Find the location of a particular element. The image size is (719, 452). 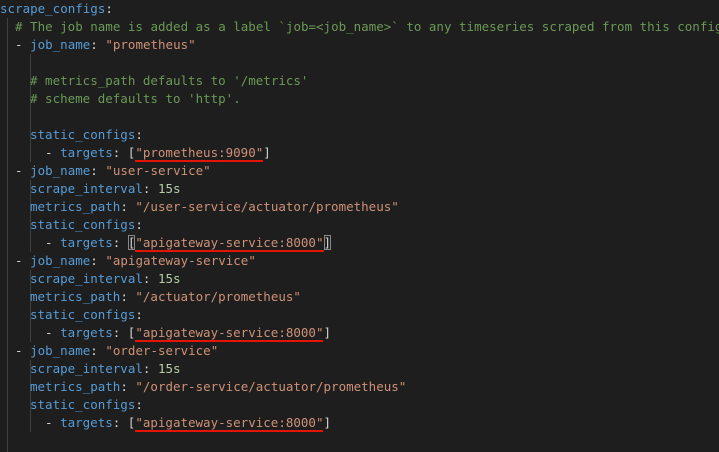

code-line: # scheme defaults to 'http'. is located at coordinates (135, 99).